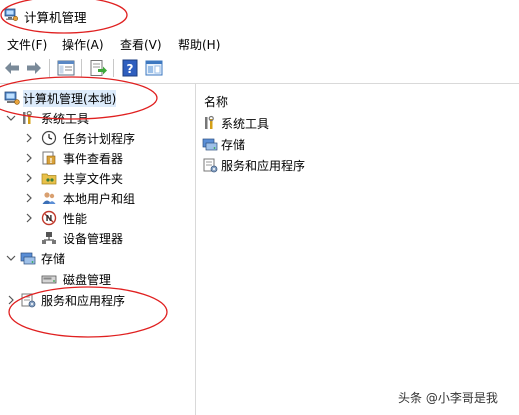 The height and width of the screenshot is (415, 519). Describe the element at coordinates (93, 239) in the screenshot. I see `tree-label: 设备管理器` at that location.